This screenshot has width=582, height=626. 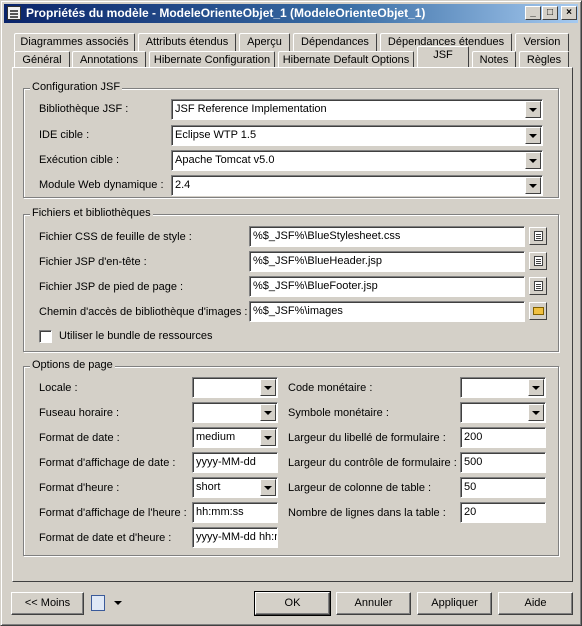 What do you see at coordinates (503, 412) in the screenshot?
I see `currency-symbol-select` at bounding box center [503, 412].